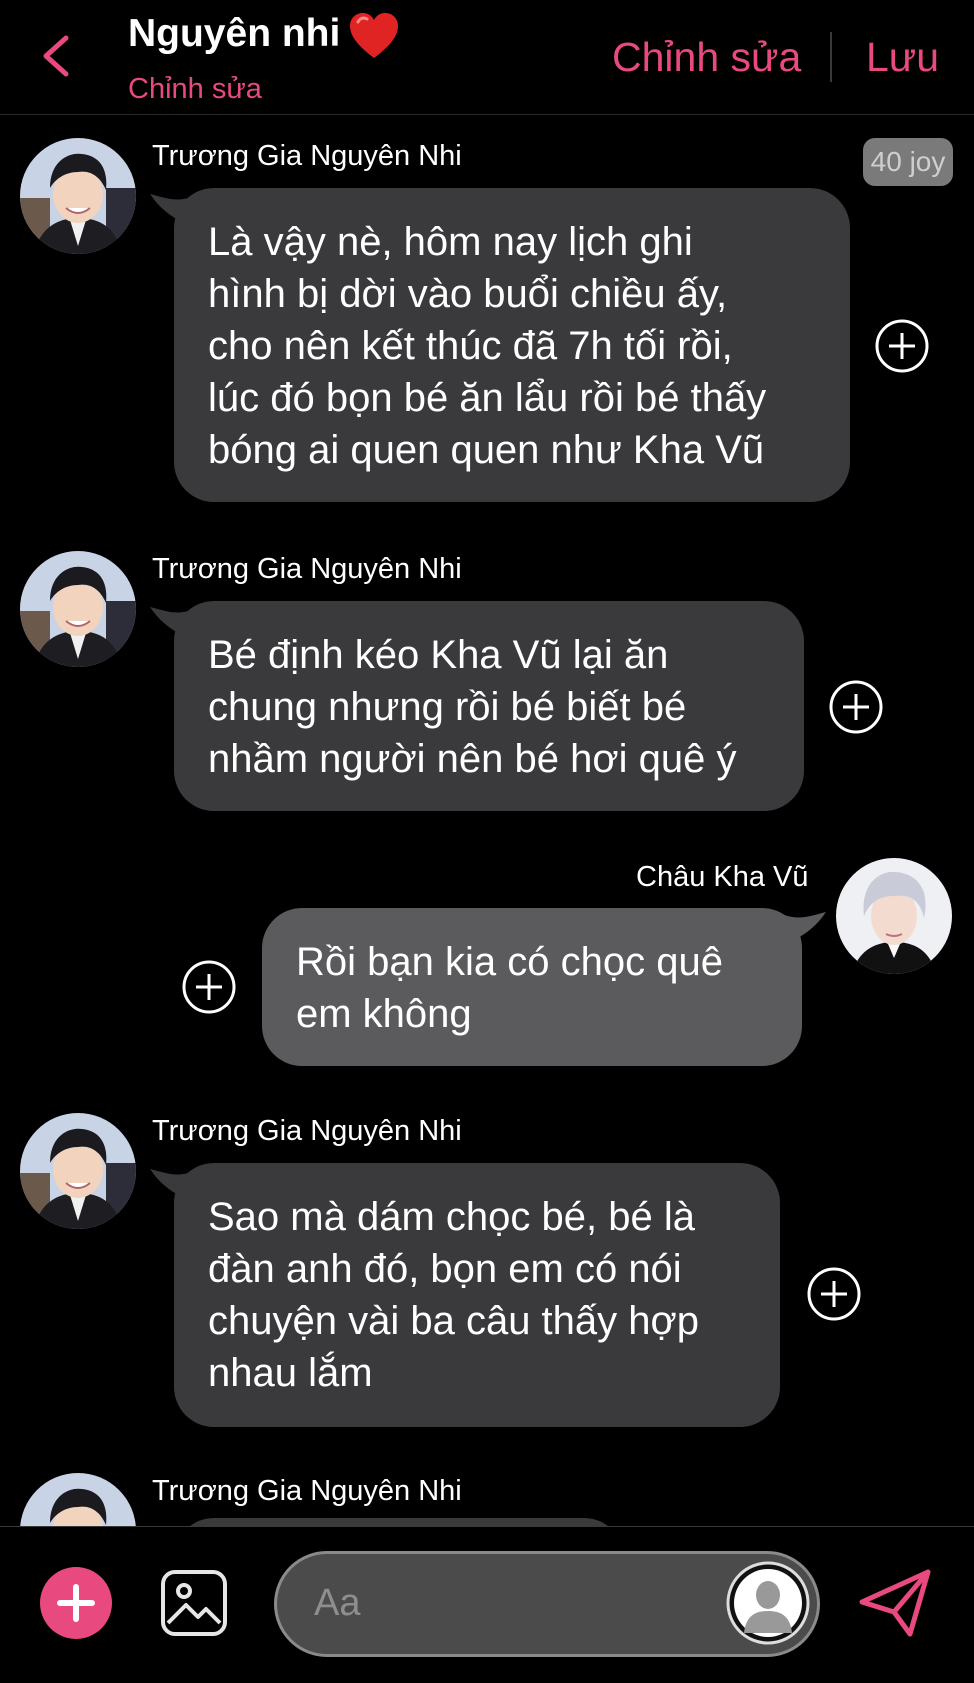 The width and height of the screenshot is (974, 1683). Describe the element at coordinates (768, 1603) in the screenshot. I see `user-silhouette-icon` at that location.